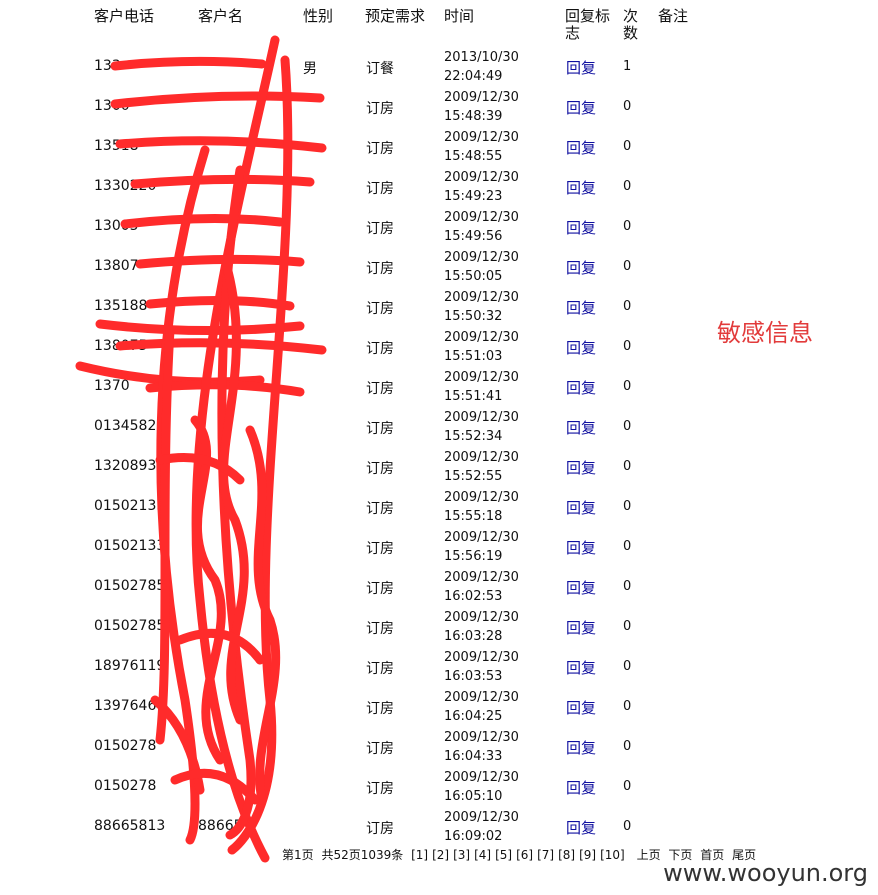  What do you see at coordinates (116, 146) in the screenshot?
I see `cell-phone: 13518` at bounding box center [116, 146].